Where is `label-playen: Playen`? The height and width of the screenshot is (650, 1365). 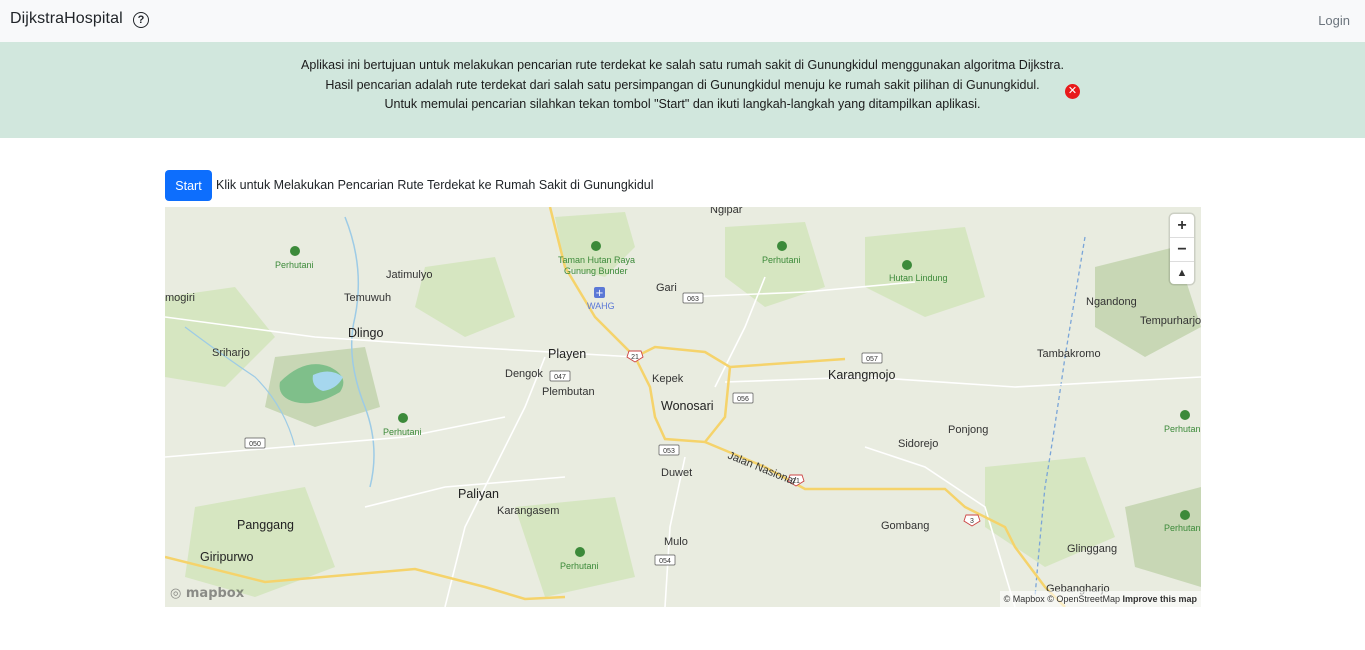 label-playen: Playen is located at coordinates (567, 354).